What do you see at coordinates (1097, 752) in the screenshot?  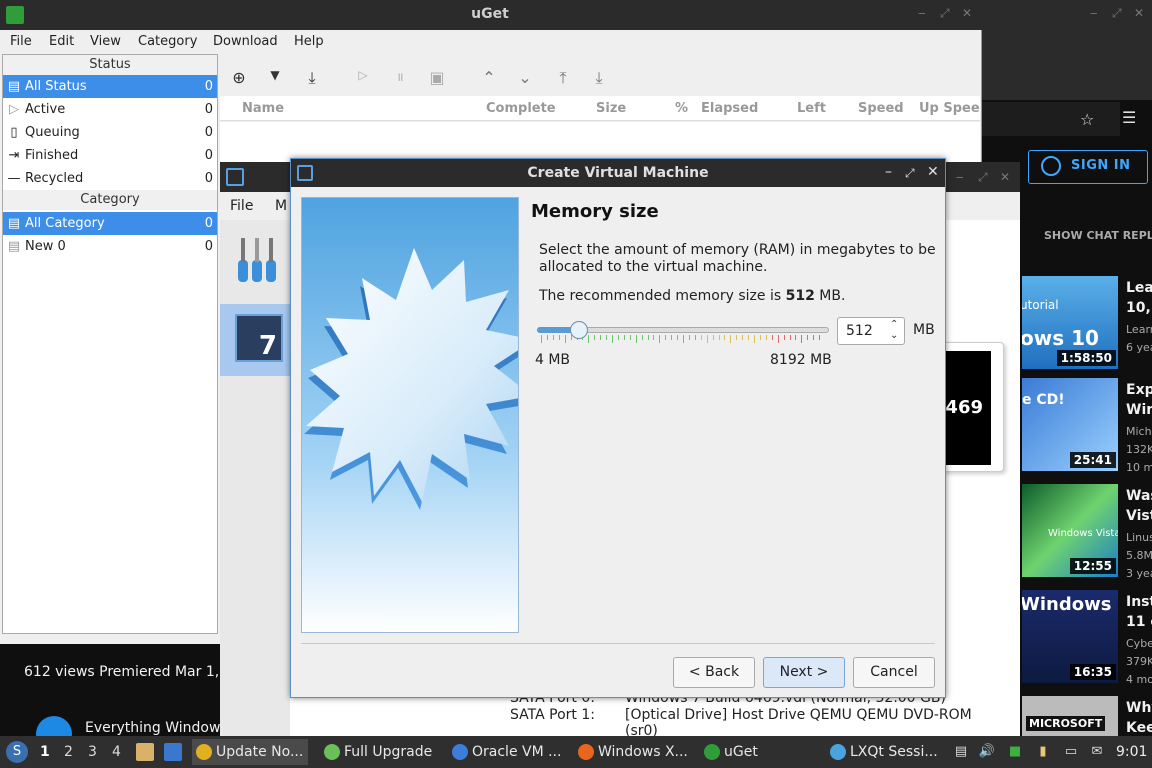 I see `notification-icon: ✉` at bounding box center [1097, 752].